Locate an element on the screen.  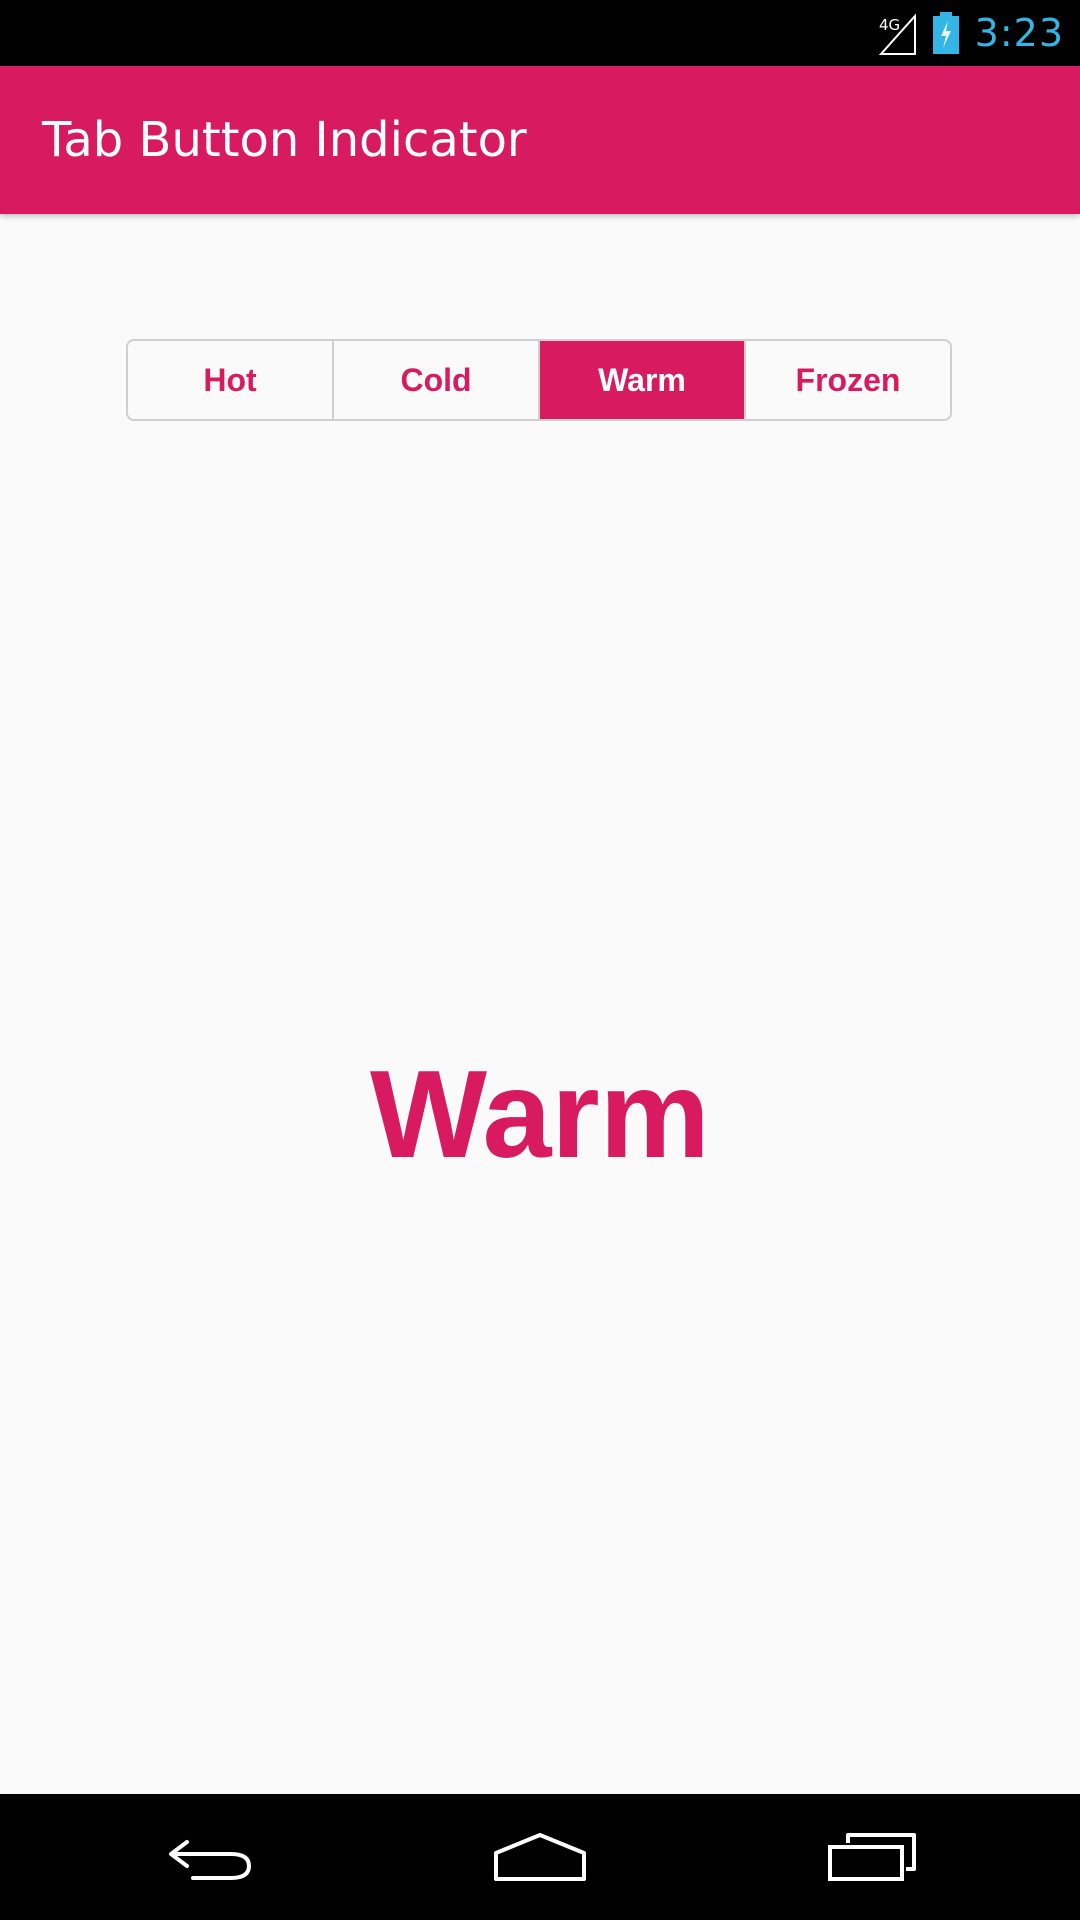
status-icons: 4G 3:23 is located at coordinates (971, 33).